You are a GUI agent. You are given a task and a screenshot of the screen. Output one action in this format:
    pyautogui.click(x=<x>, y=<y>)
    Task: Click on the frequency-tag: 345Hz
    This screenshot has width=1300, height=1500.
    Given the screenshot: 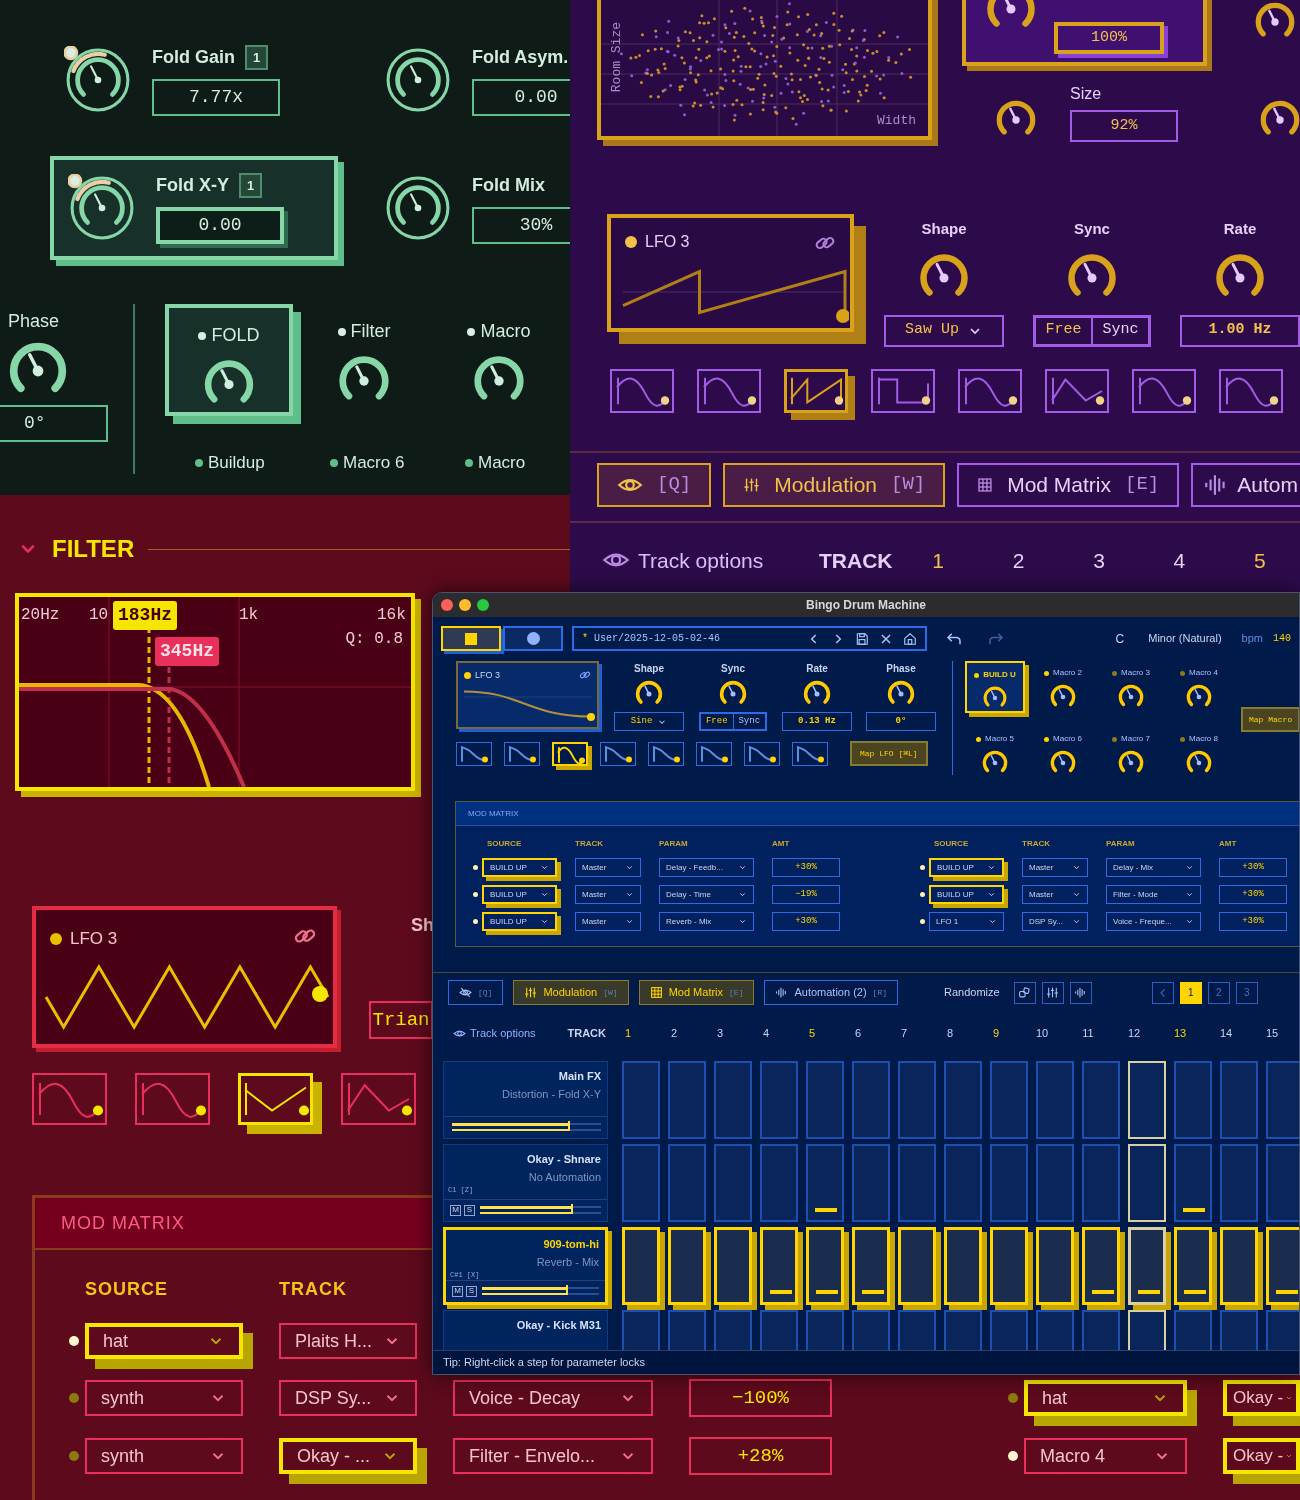 What is the action you would take?
    pyautogui.click(x=187, y=651)
    